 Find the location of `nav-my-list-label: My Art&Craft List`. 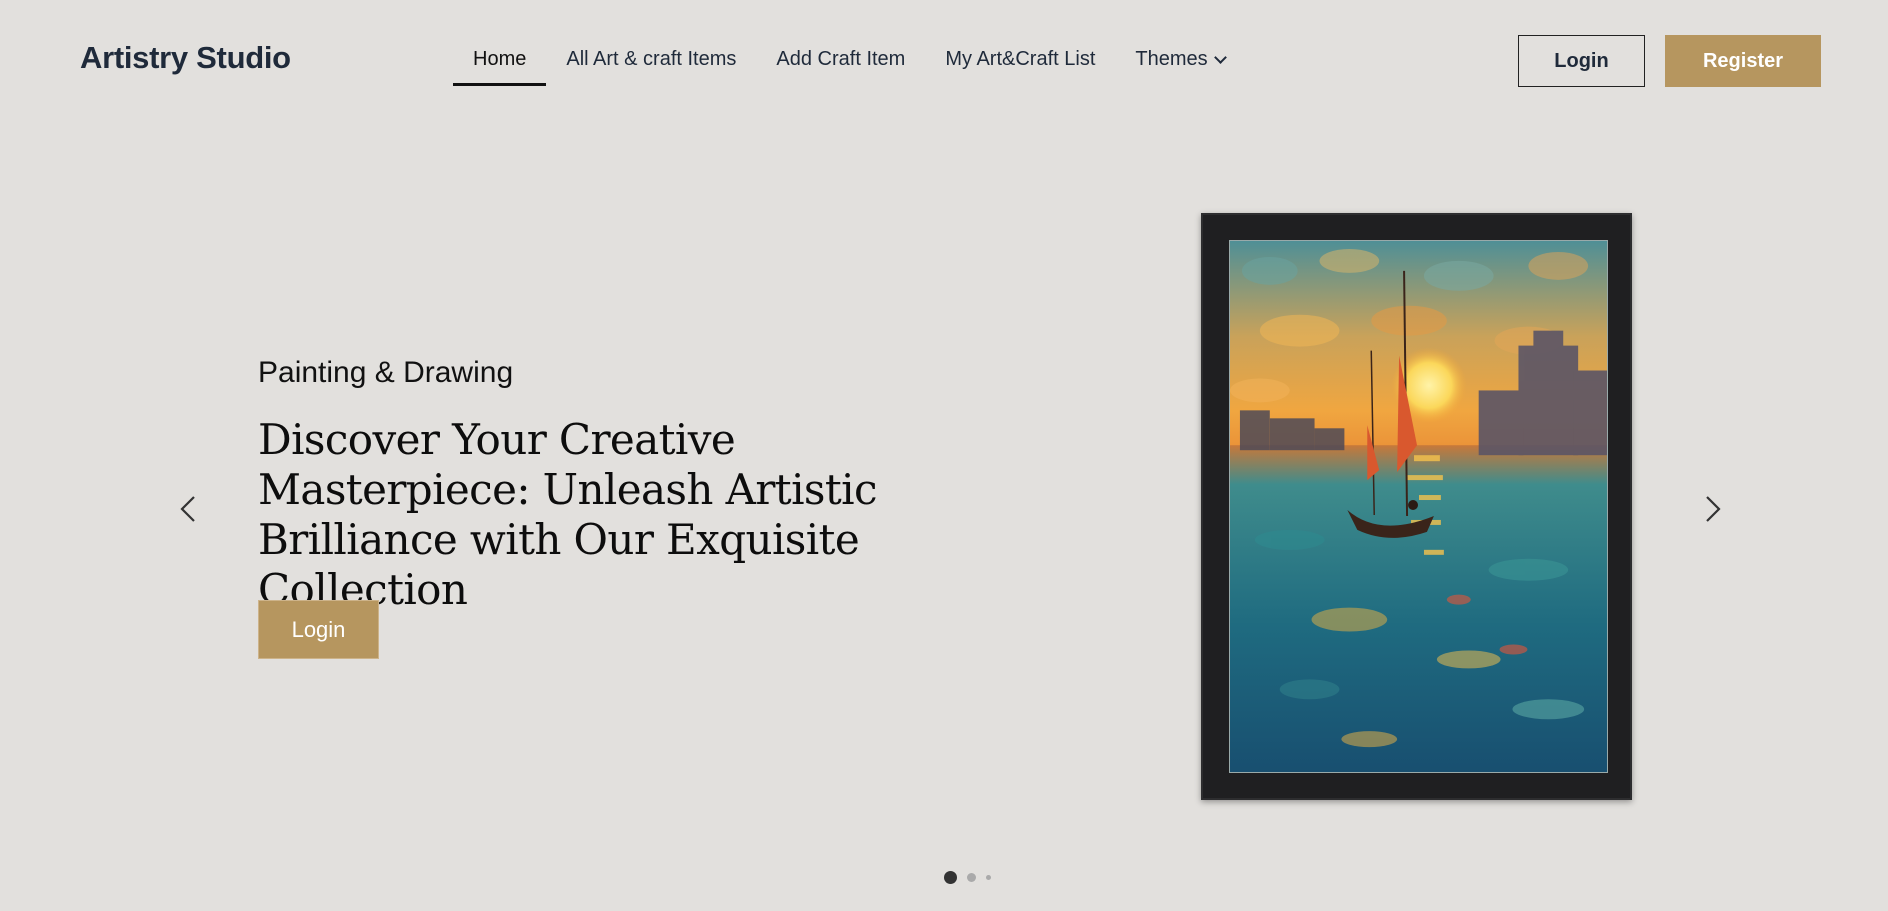

nav-my-list-label: My Art&Craft List is located at coordinates (1020, 59).